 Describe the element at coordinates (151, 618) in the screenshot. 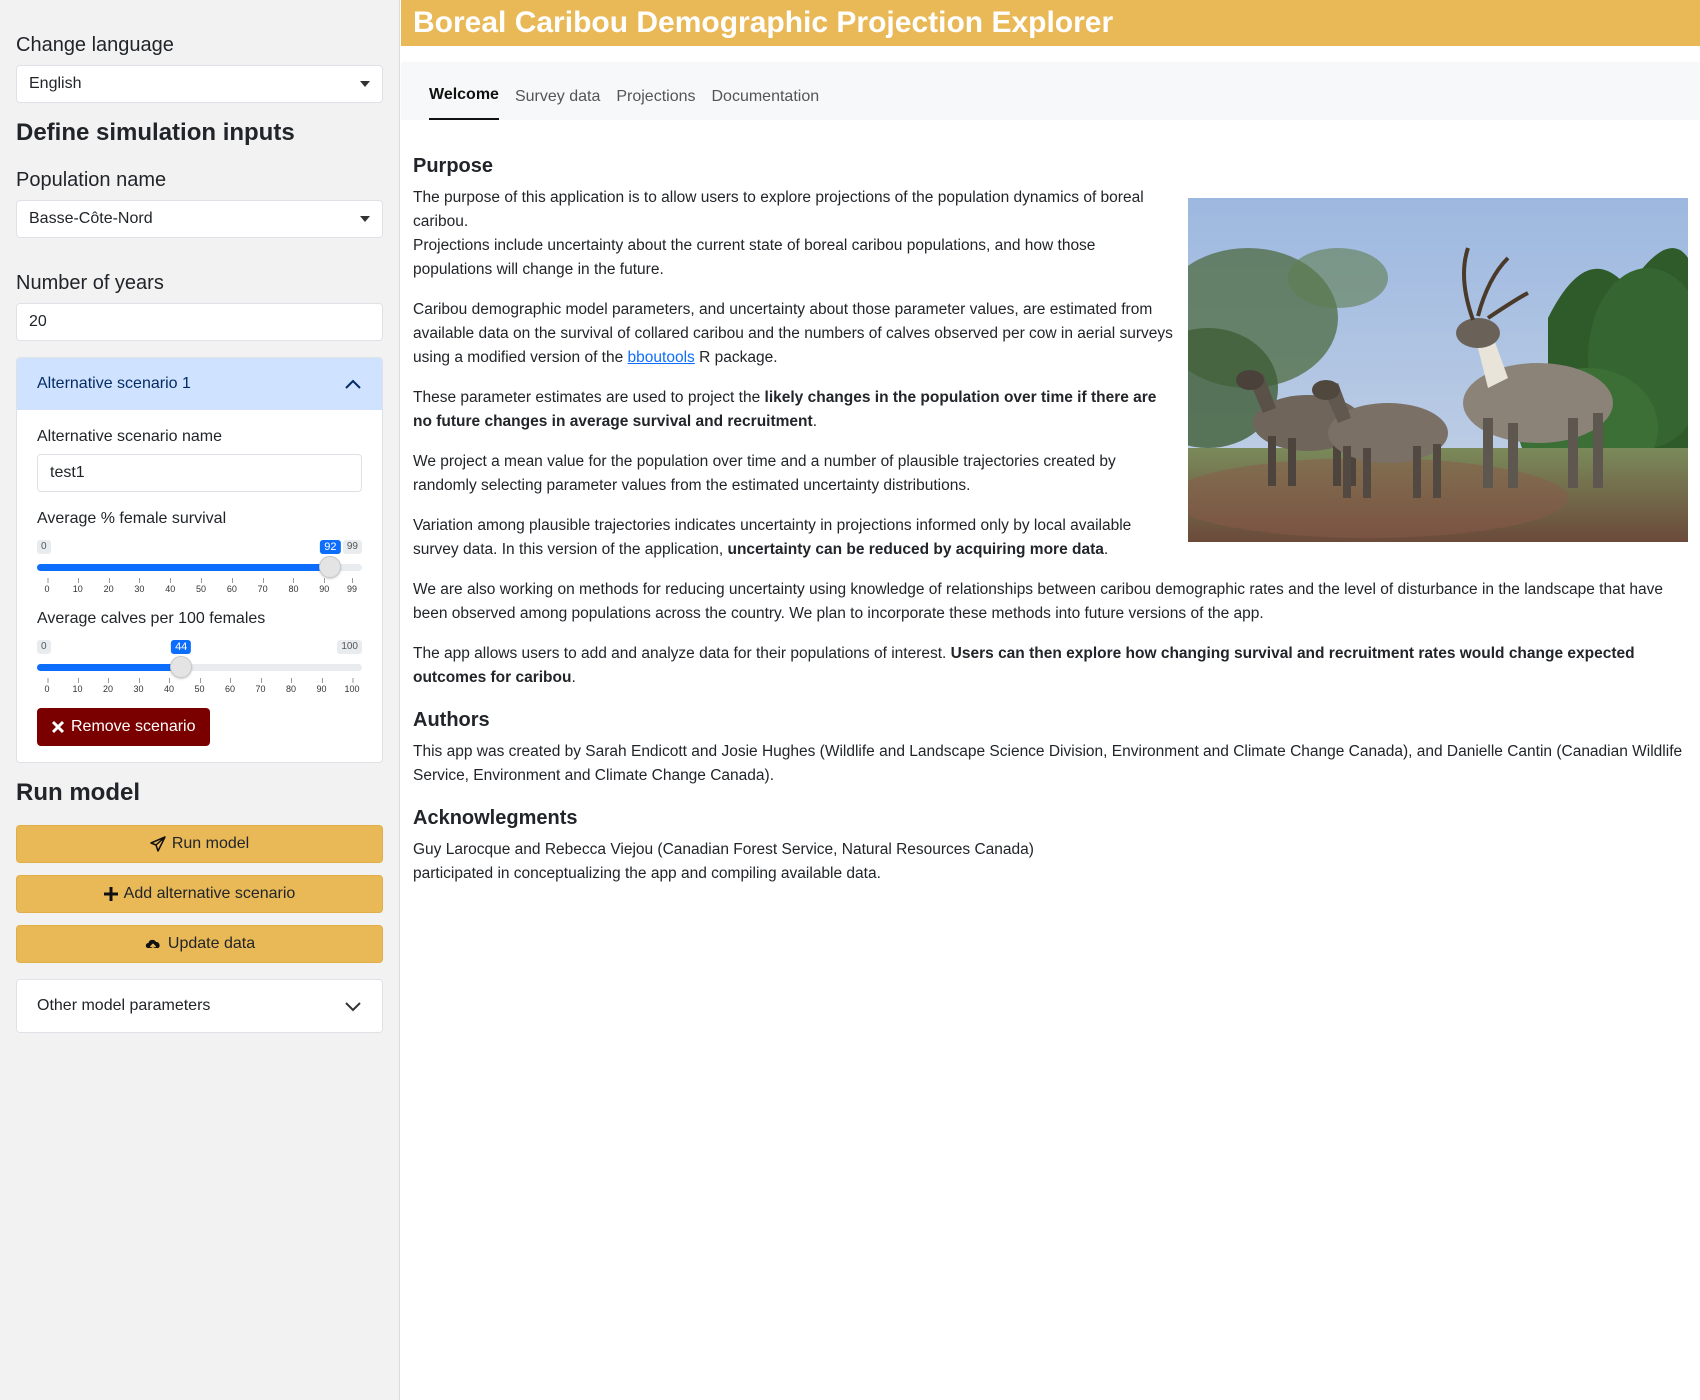

I see `calves-label: Average calves per 100 females` at that location.